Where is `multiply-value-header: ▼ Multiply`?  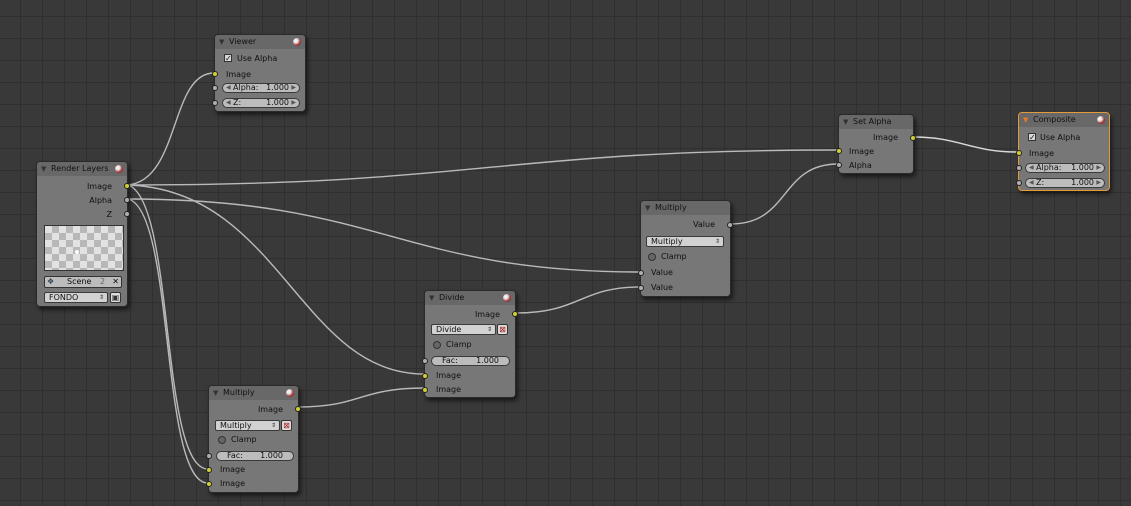 multiply-value-header: ▼ Multiply is located at coordinates (685, 208).